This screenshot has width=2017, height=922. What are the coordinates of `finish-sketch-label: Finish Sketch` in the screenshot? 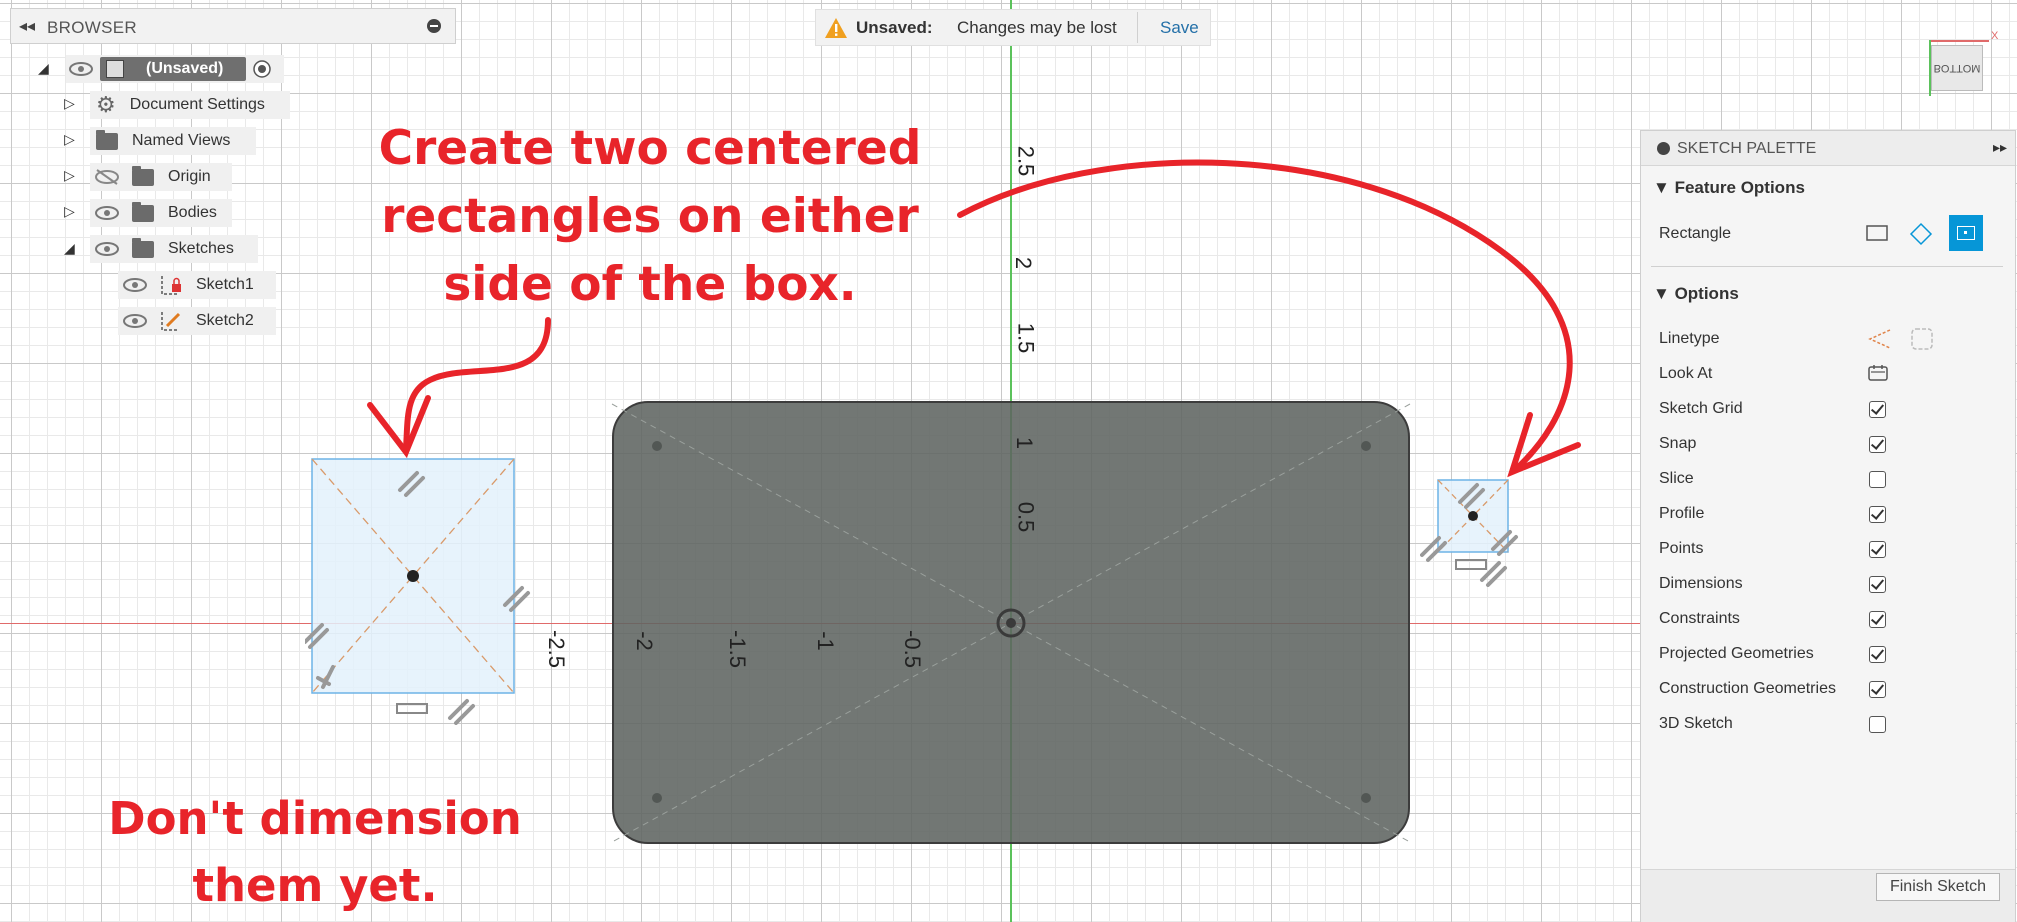 It's located at (1938, 886).